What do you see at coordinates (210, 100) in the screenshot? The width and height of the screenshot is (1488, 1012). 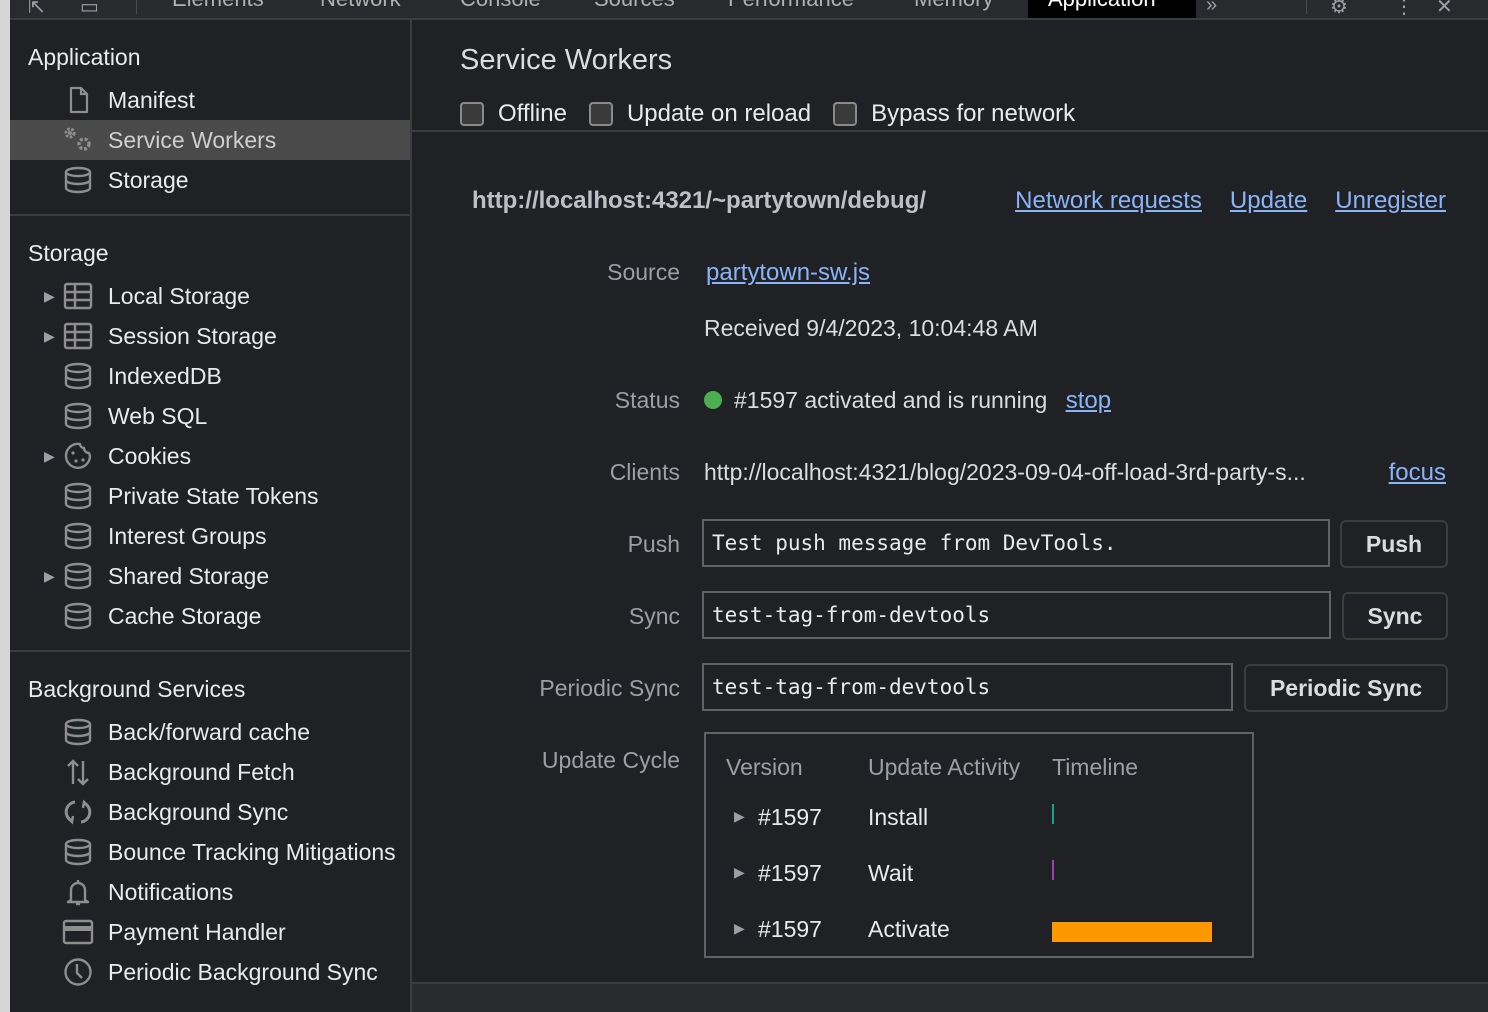 I see `sidebar-item-manifest: Manifest` at bounding box center [210, 100].